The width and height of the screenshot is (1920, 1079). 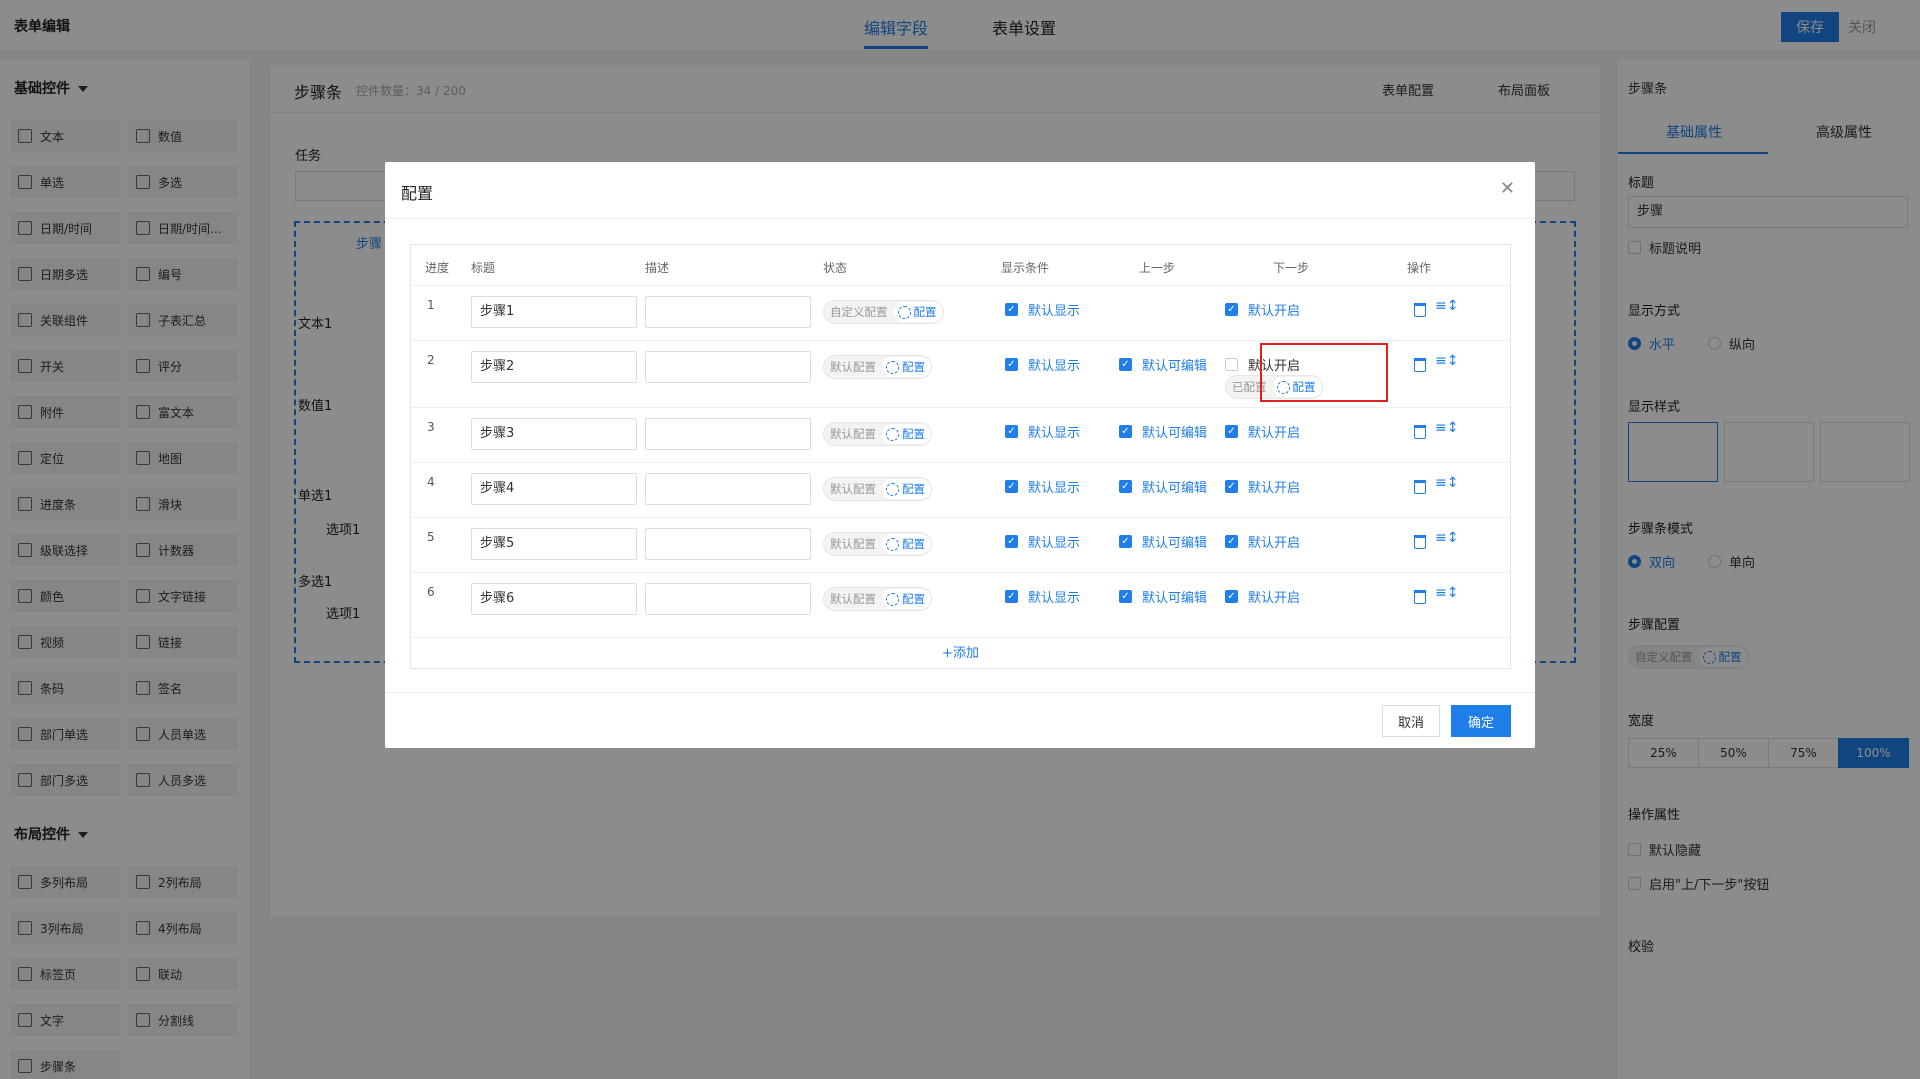 What do you see at coordinates (431, 360) in the screenshot?
I see `row-index: 2` at bounding box center [431, 360].